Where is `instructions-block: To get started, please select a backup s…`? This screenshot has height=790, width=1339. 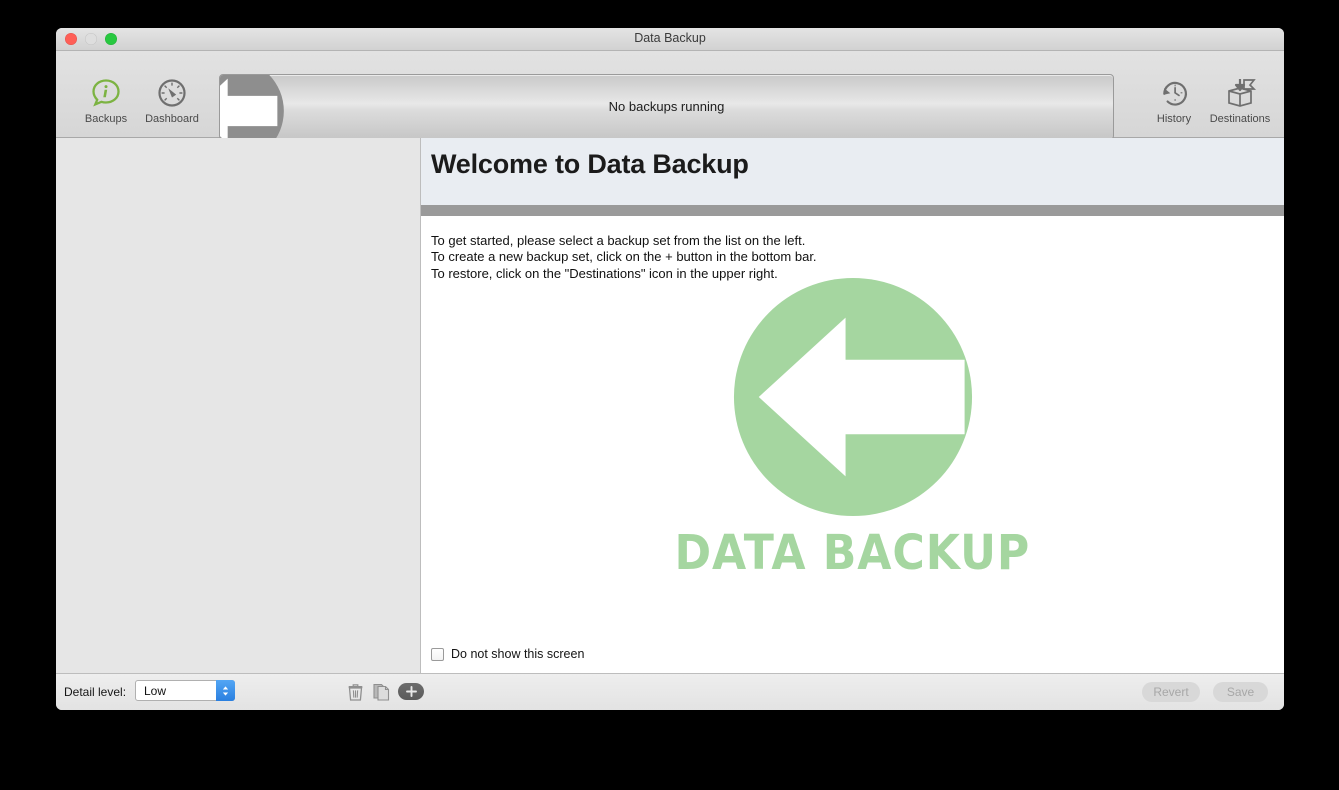 instructions-block: To get started, please select a backup s… is located at coordinates (624, 257).